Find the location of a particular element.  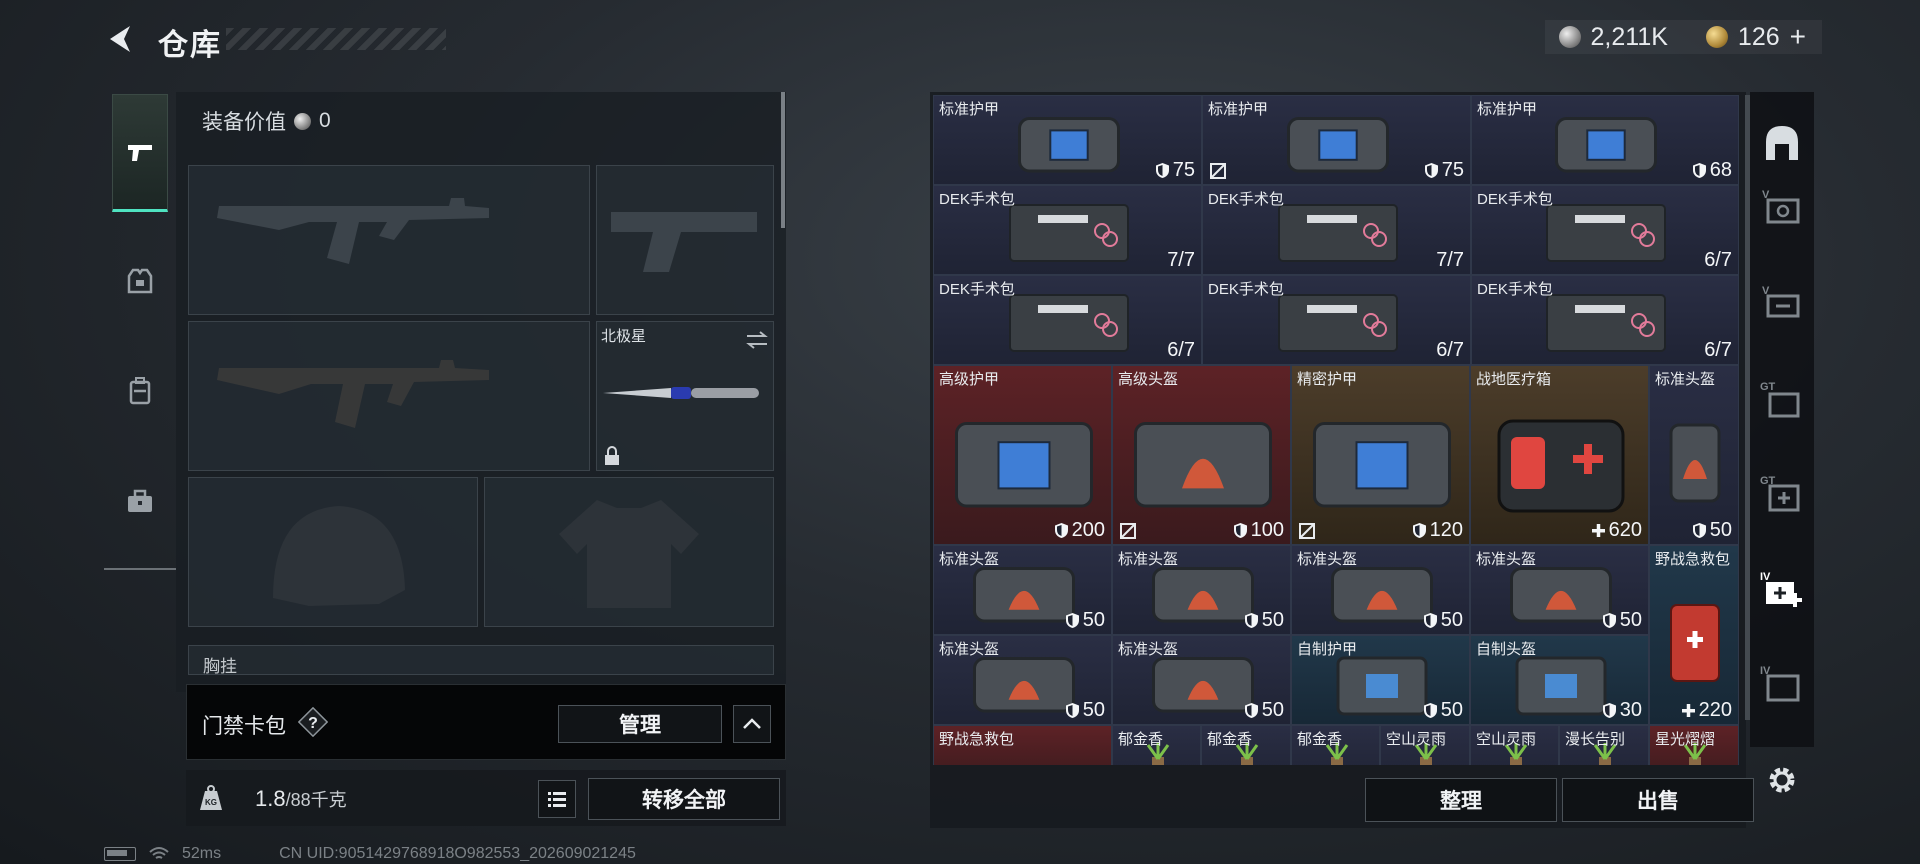

warehouse-item: 自制护甲 50 is located at coordinates (1380, 680).